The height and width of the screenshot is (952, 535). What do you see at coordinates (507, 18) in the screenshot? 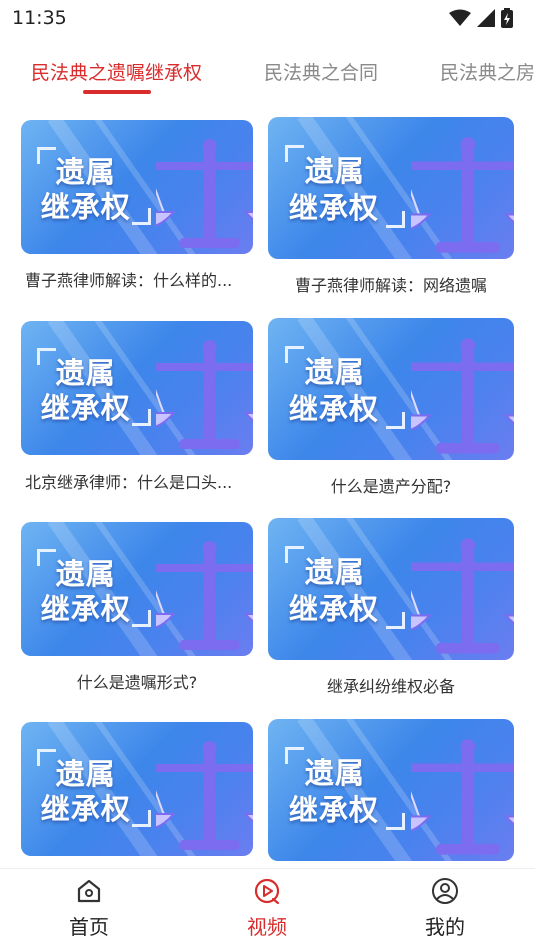
I see `battery-charging-icon` at bounding box center [507, 18].